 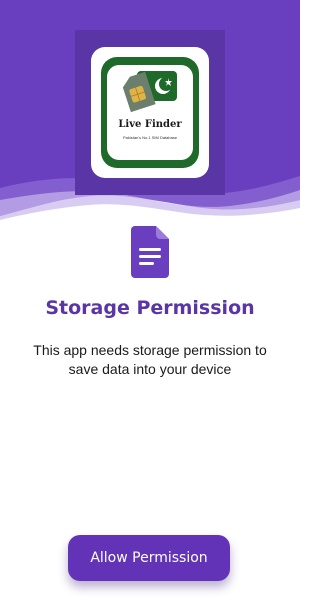 I want to click on allow-permission-button: Allow Permission, so click(x=149, y=558).